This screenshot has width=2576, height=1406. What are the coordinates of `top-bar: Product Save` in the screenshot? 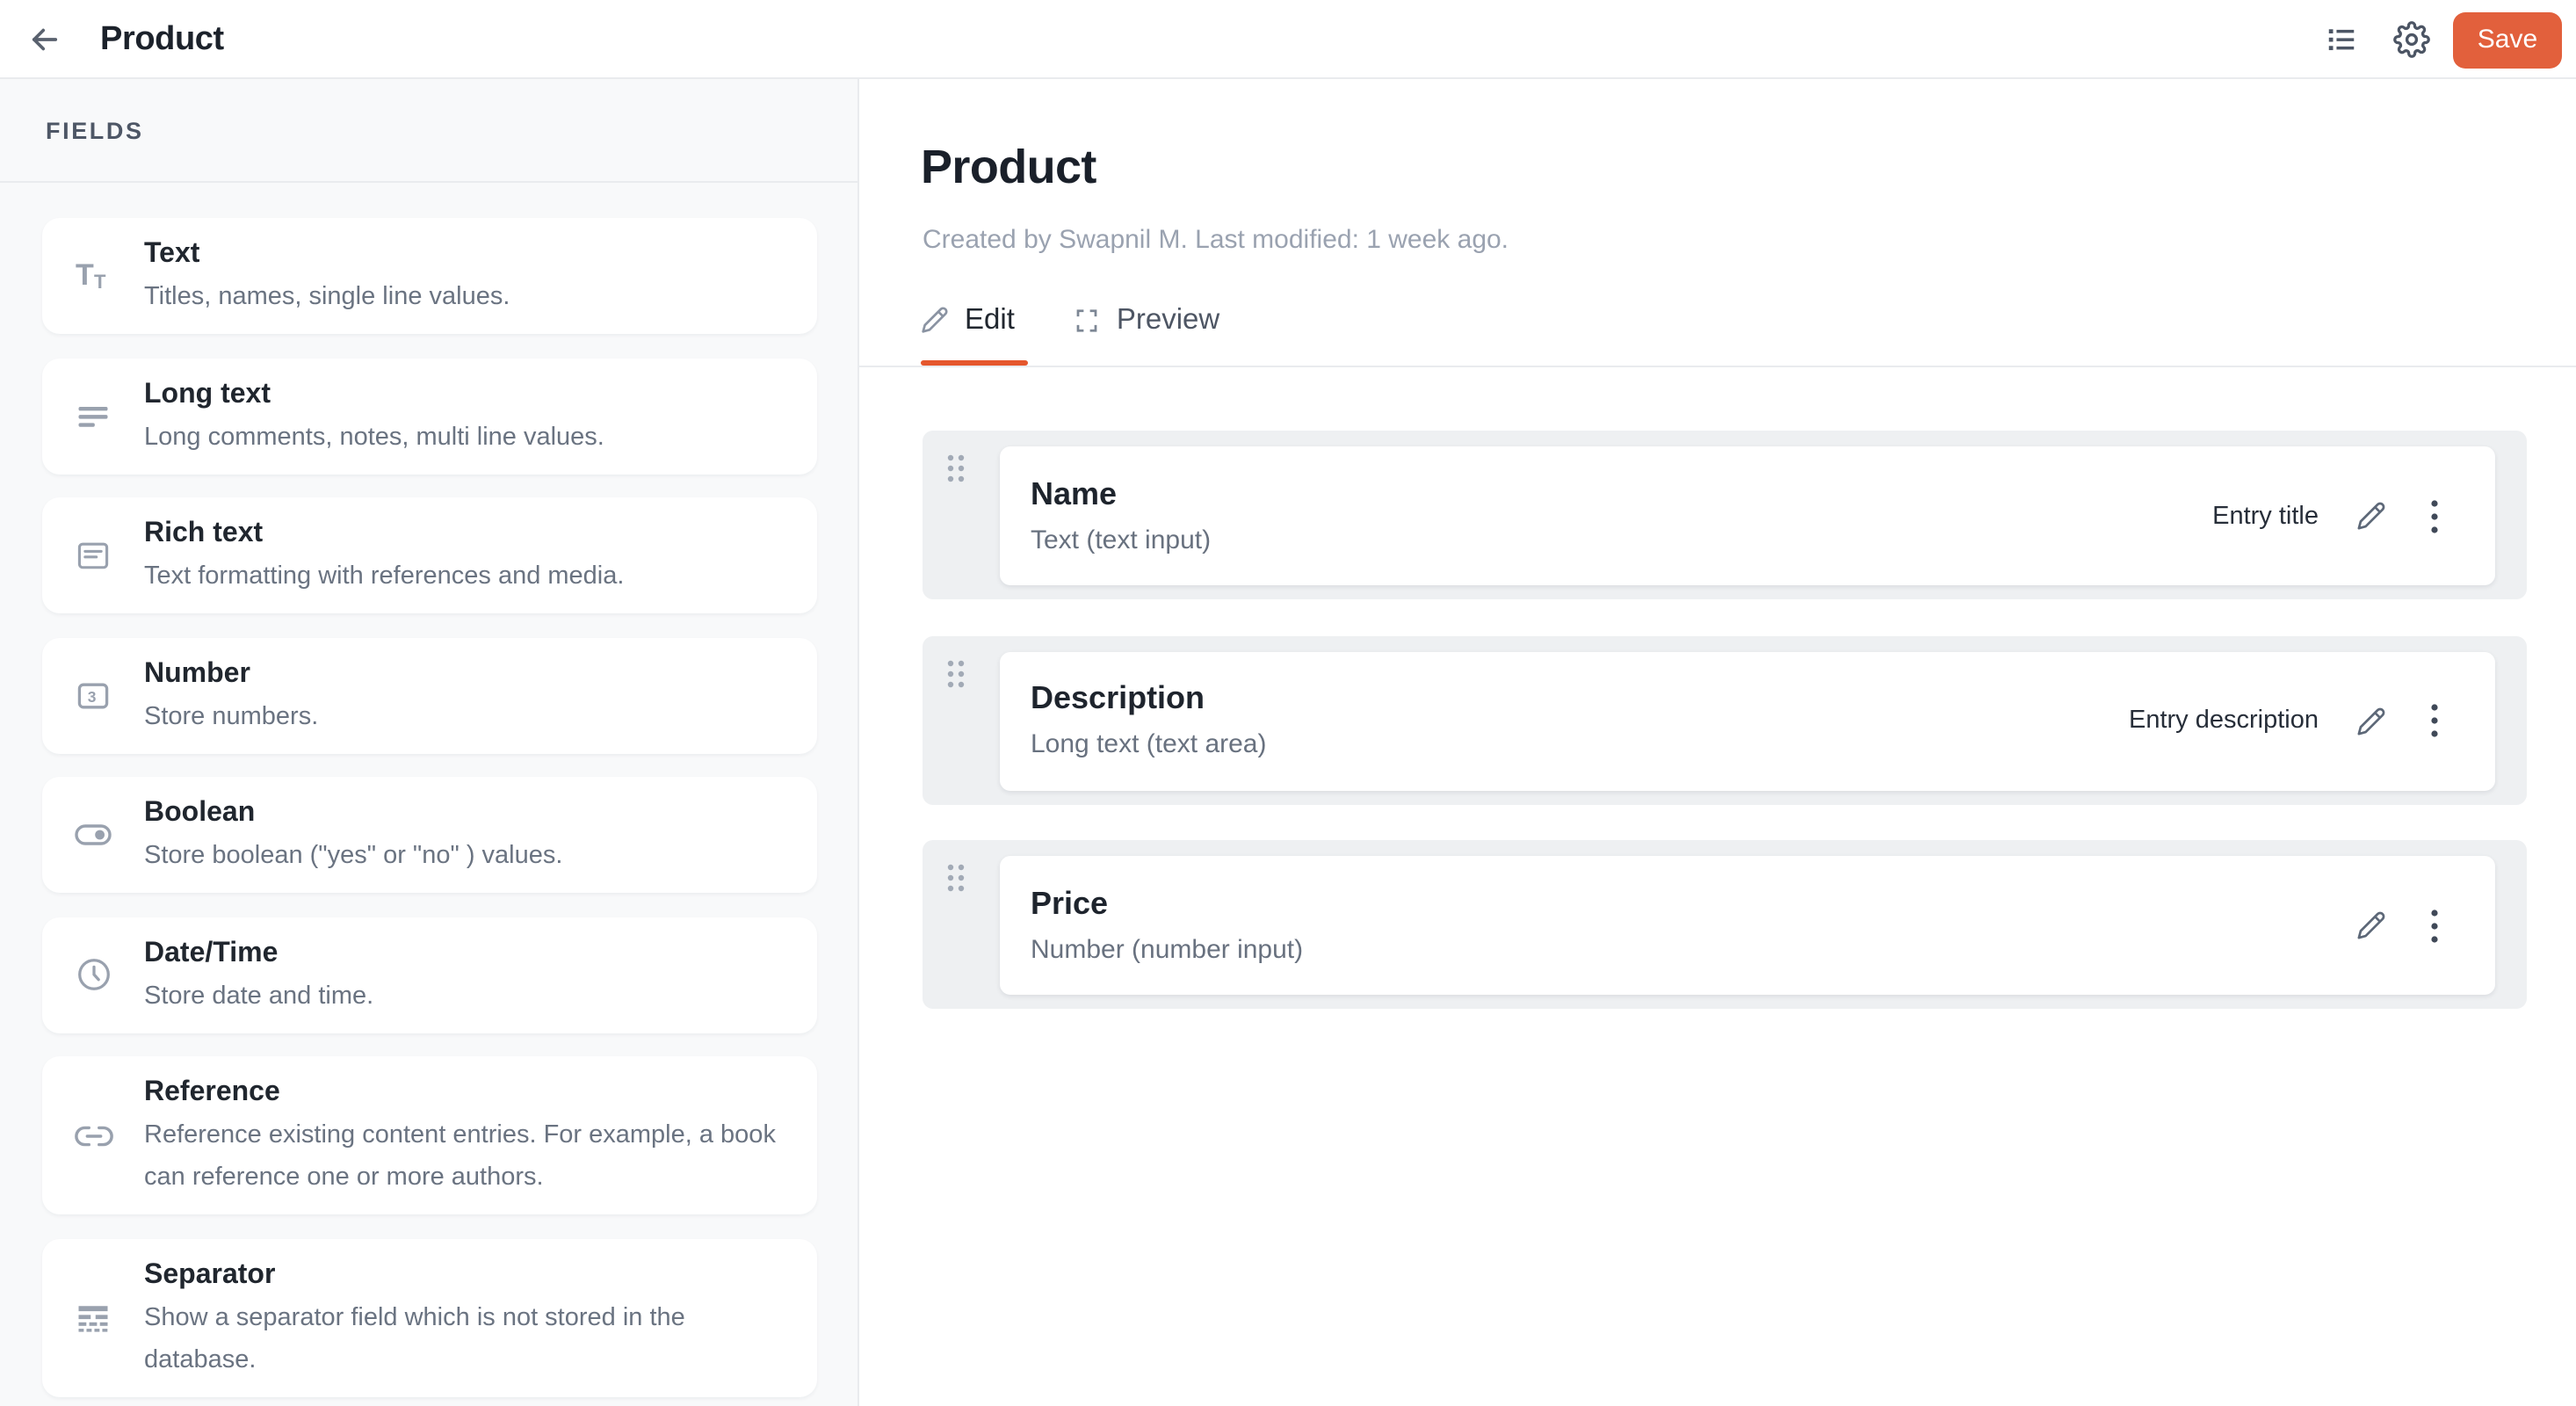 It's located at (1288, 39).